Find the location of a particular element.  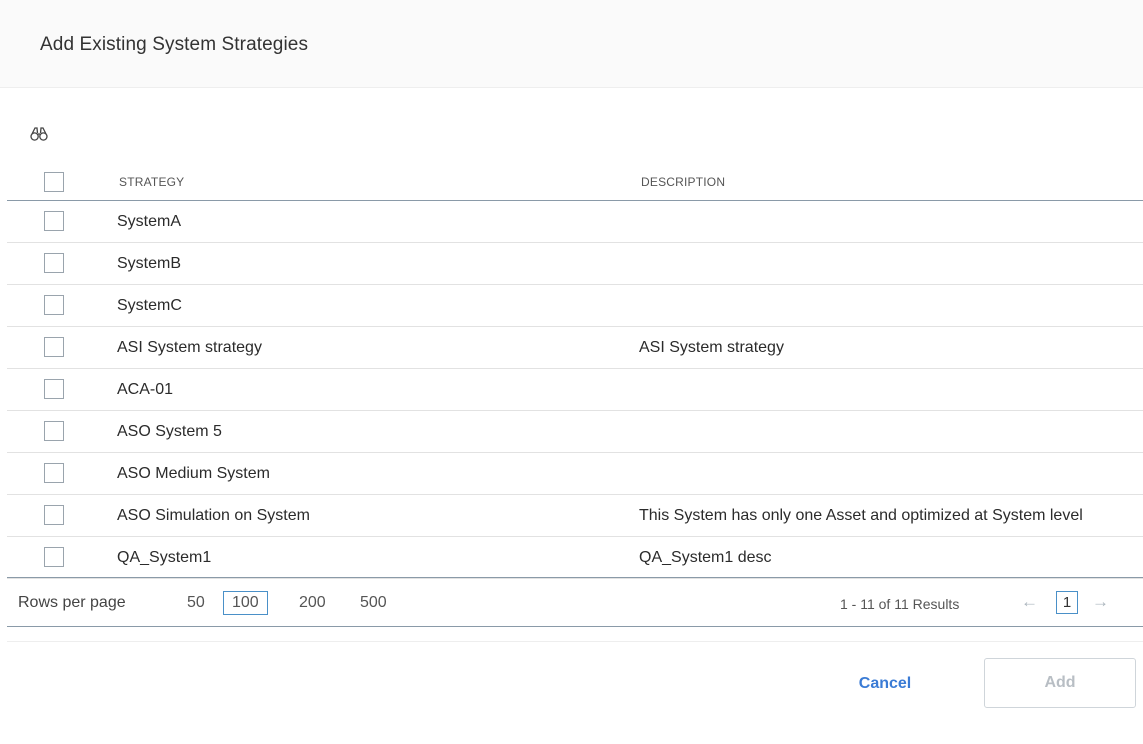

table-row: ASO Medium System is located at coordinates (575, 474).